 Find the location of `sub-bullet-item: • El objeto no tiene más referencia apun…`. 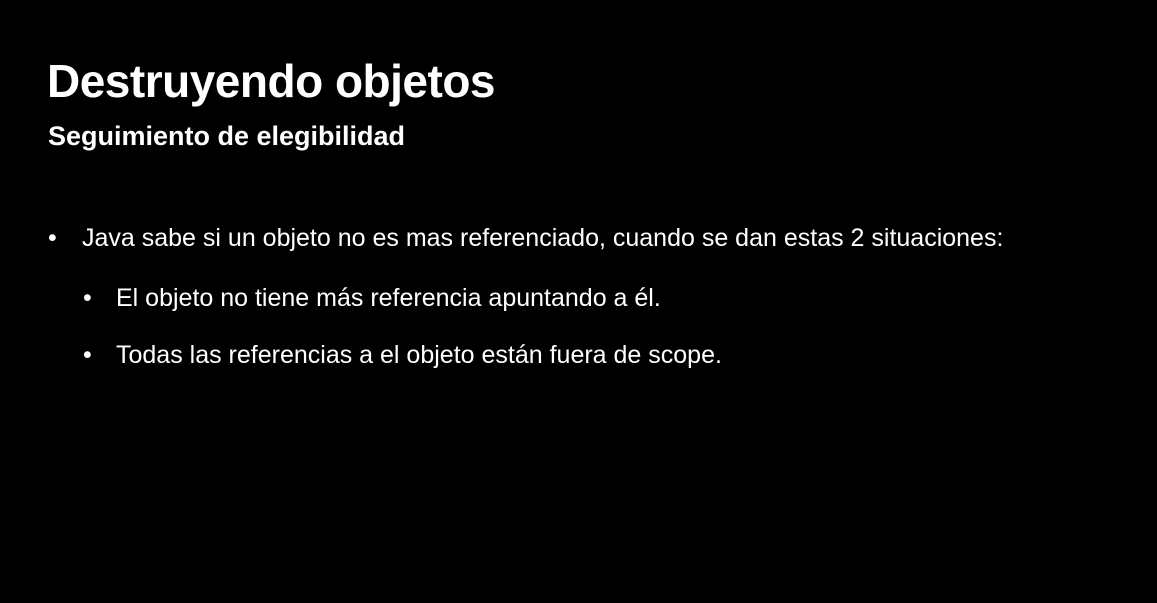

sub-bullet-item: • El objeto no tiene más referencia apun… is located at coordinates (595, 298).